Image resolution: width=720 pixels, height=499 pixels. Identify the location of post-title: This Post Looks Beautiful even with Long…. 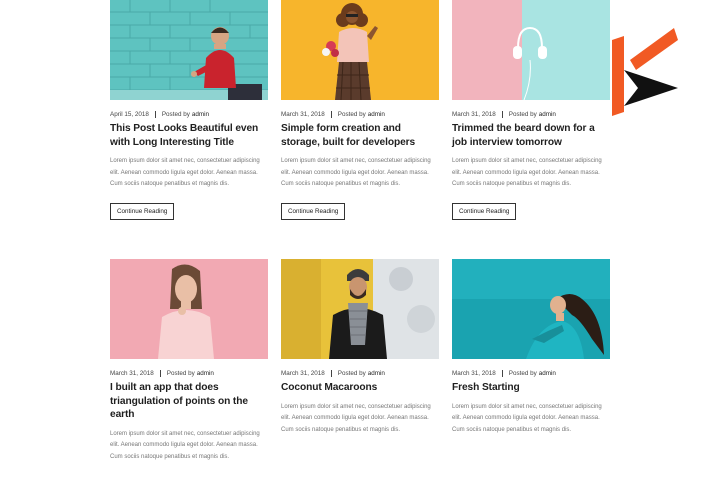
(189, 135).